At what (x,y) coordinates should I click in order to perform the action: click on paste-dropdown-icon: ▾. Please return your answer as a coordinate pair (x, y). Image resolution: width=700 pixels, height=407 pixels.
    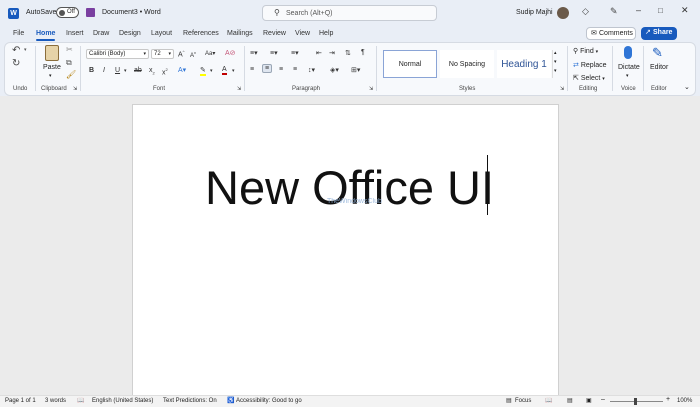
    Looking at the image, I should click on (50, 76).